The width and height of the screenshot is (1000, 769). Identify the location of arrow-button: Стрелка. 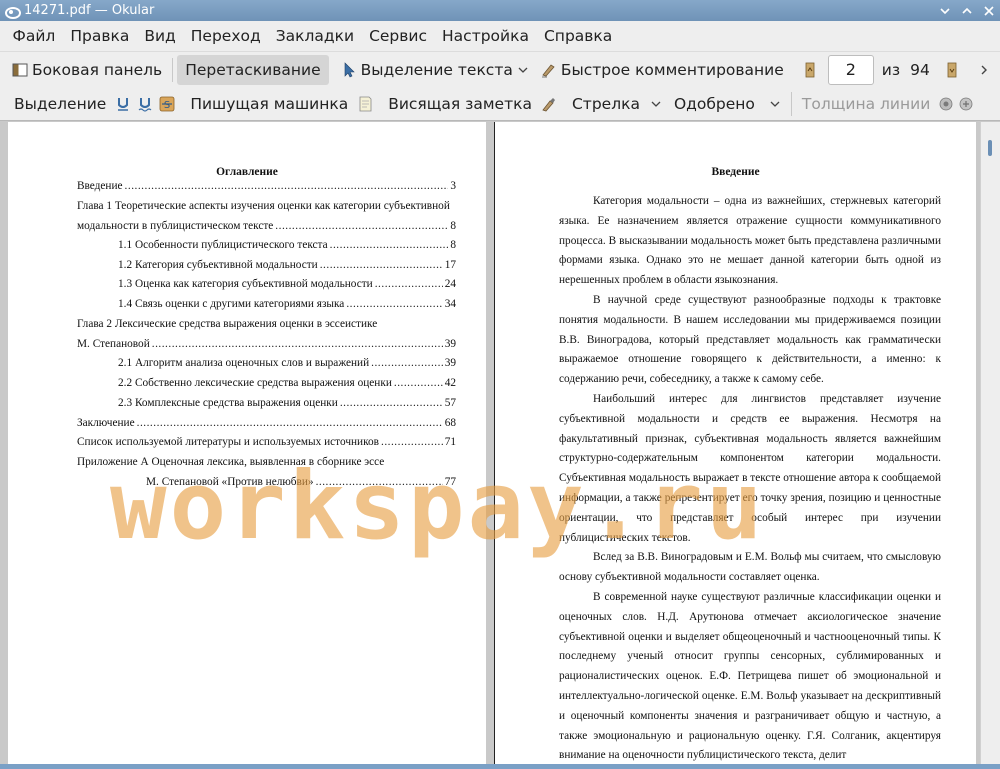
(617, 104).